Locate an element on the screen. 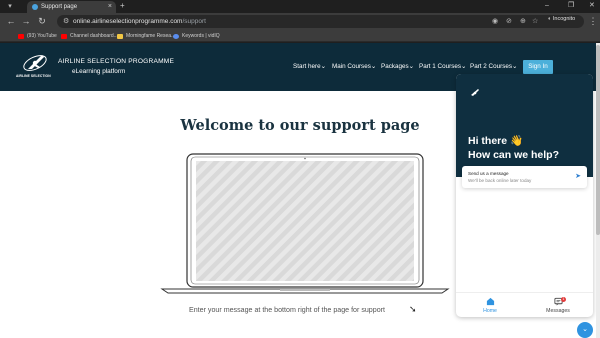  chat-tab-messages: 1 Messages is located at coordinates (558, 305).